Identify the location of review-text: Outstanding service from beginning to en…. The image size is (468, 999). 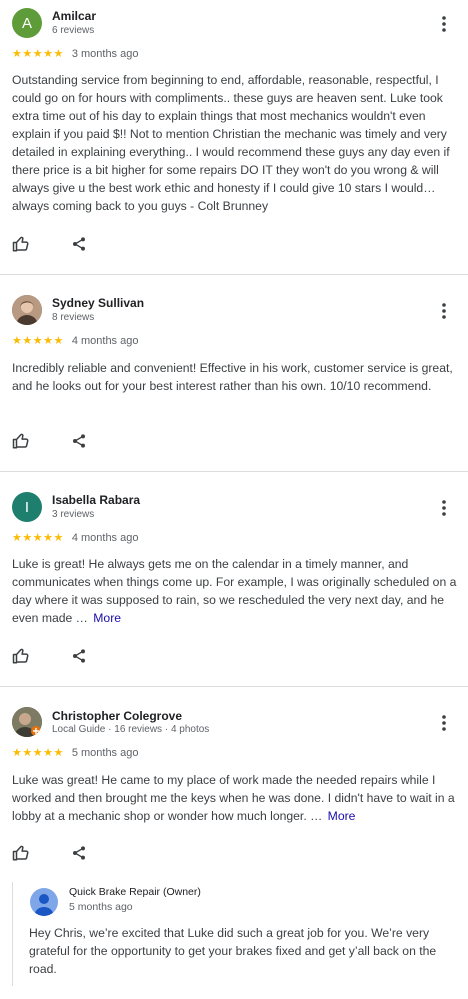
(231, 143).